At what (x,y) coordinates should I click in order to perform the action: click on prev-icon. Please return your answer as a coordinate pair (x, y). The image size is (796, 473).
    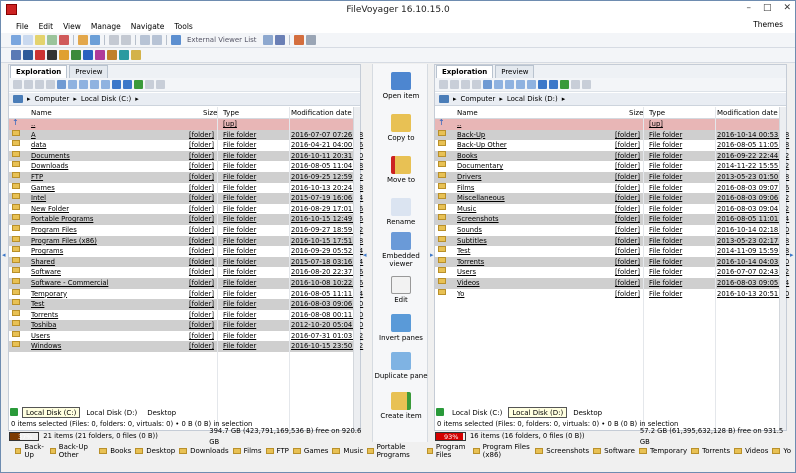
    Looking at the image, I should click on (575, 84).